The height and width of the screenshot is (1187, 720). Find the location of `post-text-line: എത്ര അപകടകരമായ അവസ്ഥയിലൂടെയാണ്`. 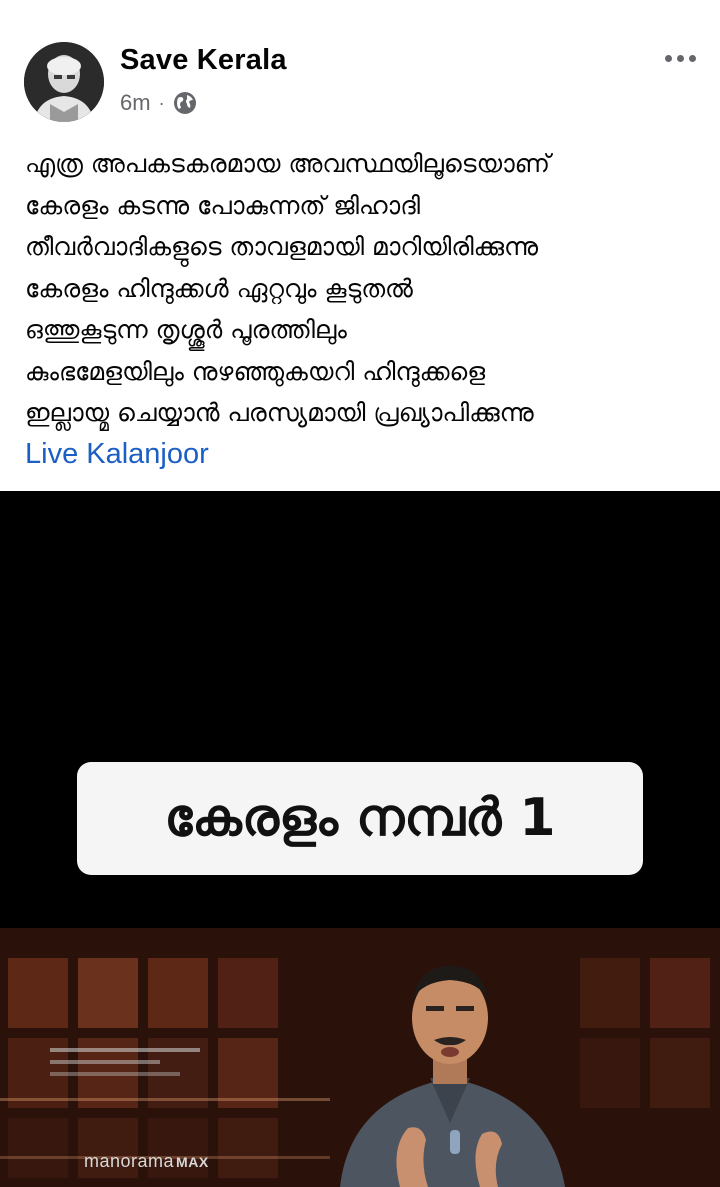

post-text-line: എത്ര അപകടകരമായ അവസ്ഥയിലൂടെയാണ് is located at coordinates (288, 163).